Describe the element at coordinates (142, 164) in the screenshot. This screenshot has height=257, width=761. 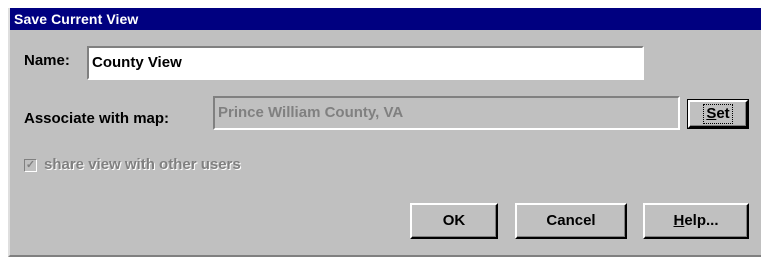
I see `share-view-label: share view with other users` at that location.